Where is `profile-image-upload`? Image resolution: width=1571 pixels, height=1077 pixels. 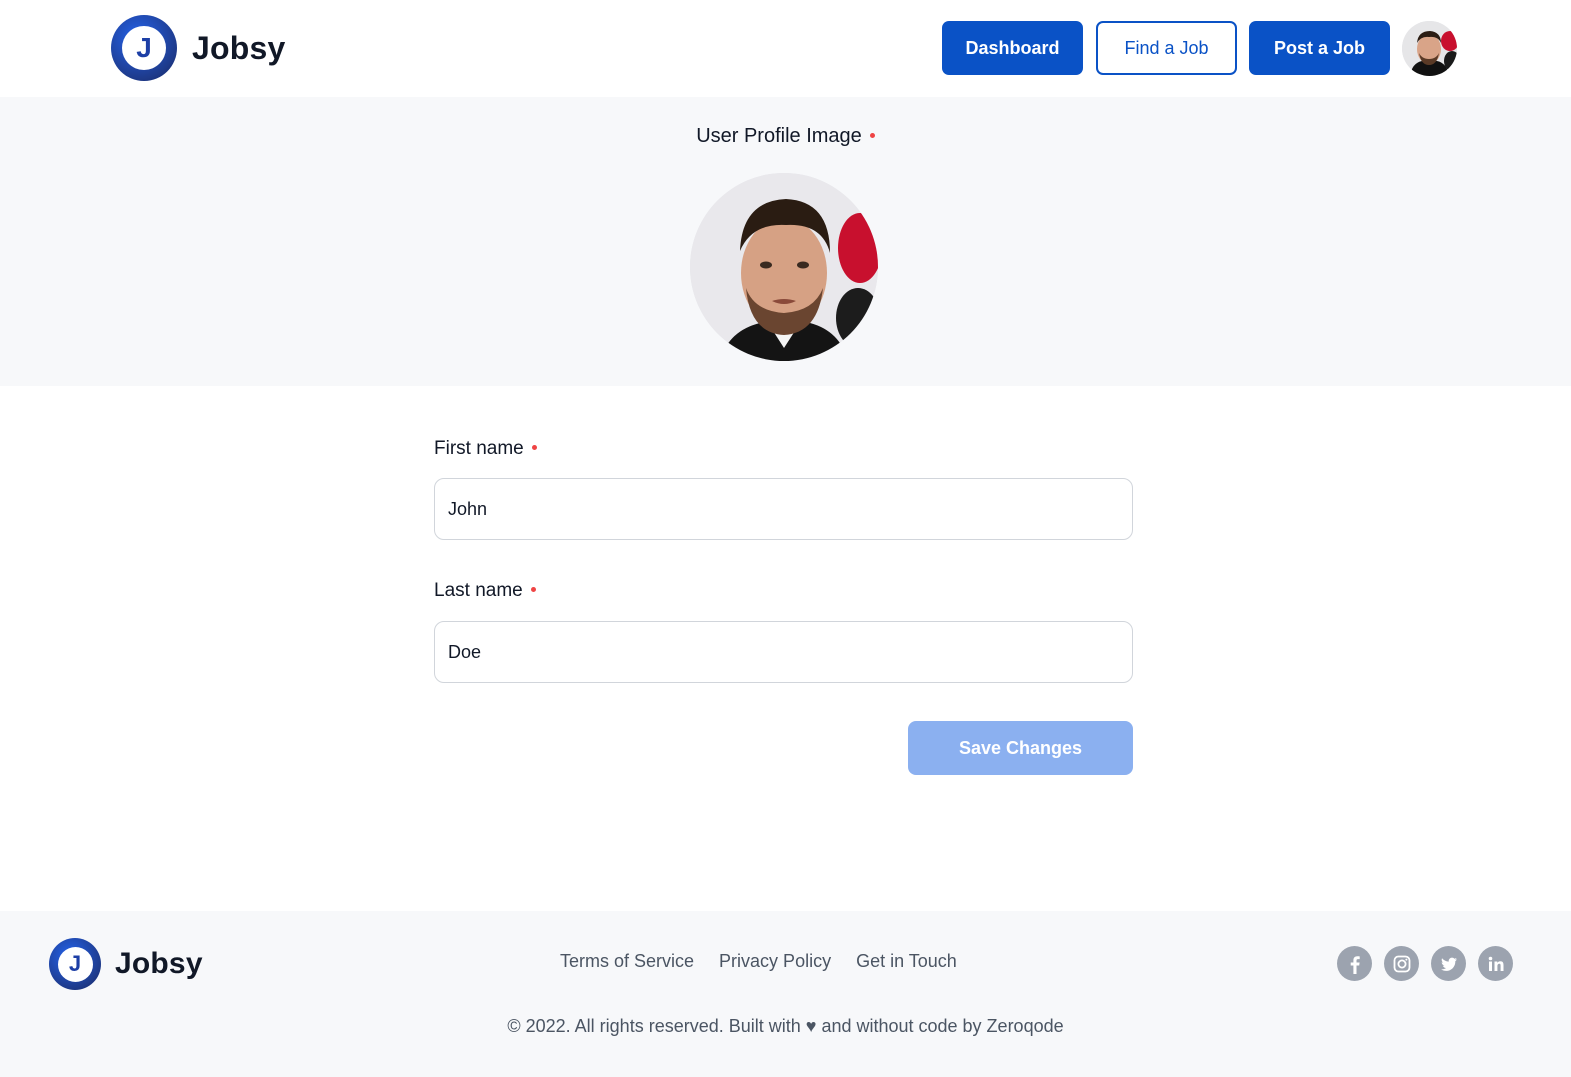 profile-image-upload is located at coordinates (784, 267).